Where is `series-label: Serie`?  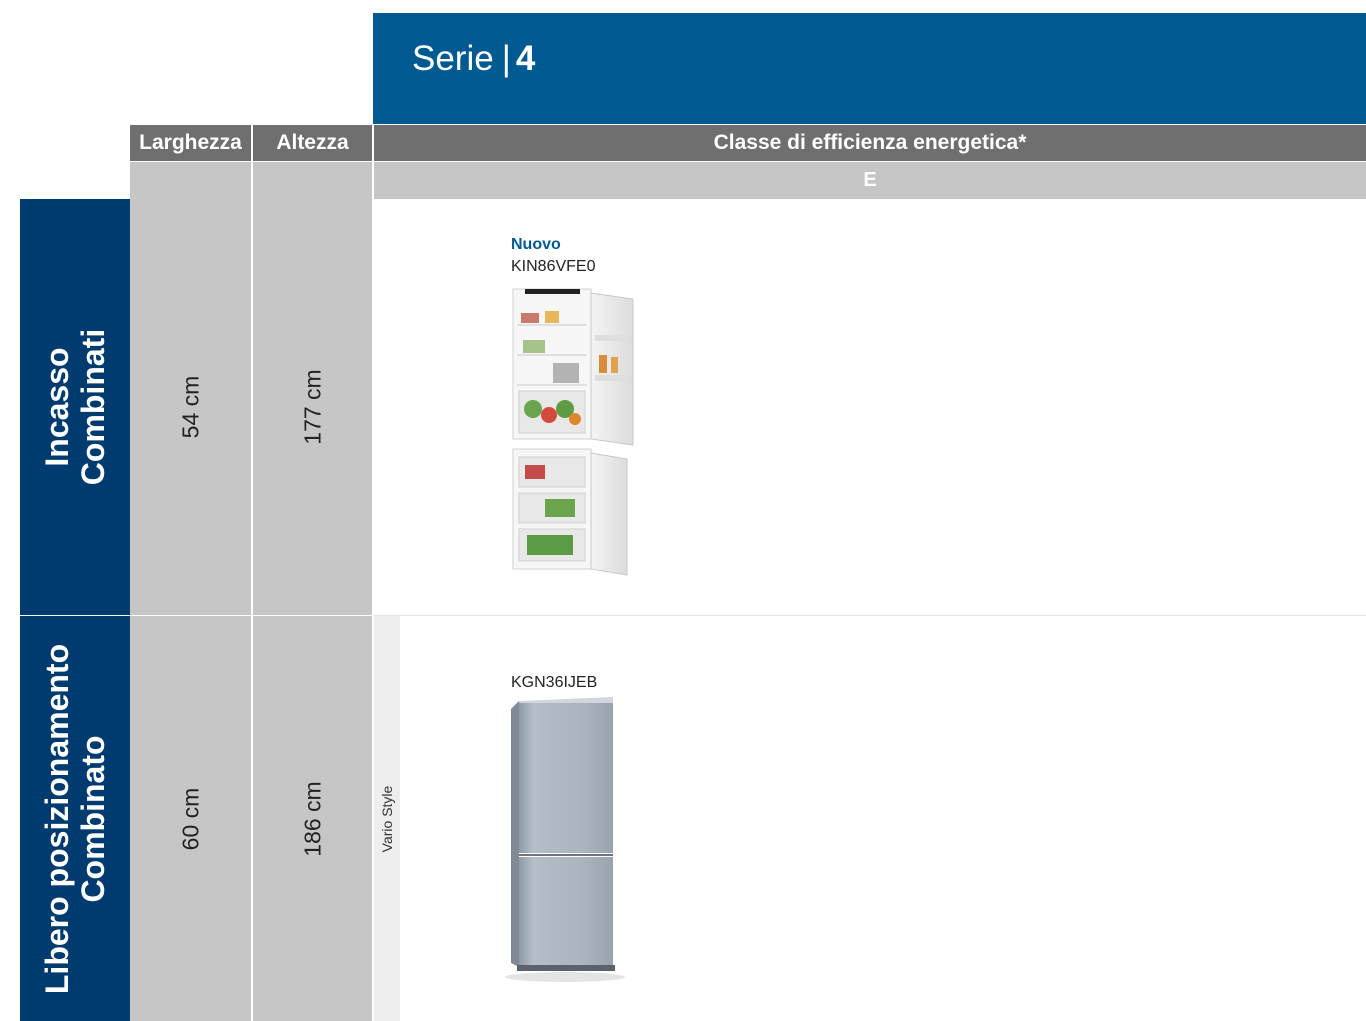
series-label: Serie is located at coordinates (453, 58).